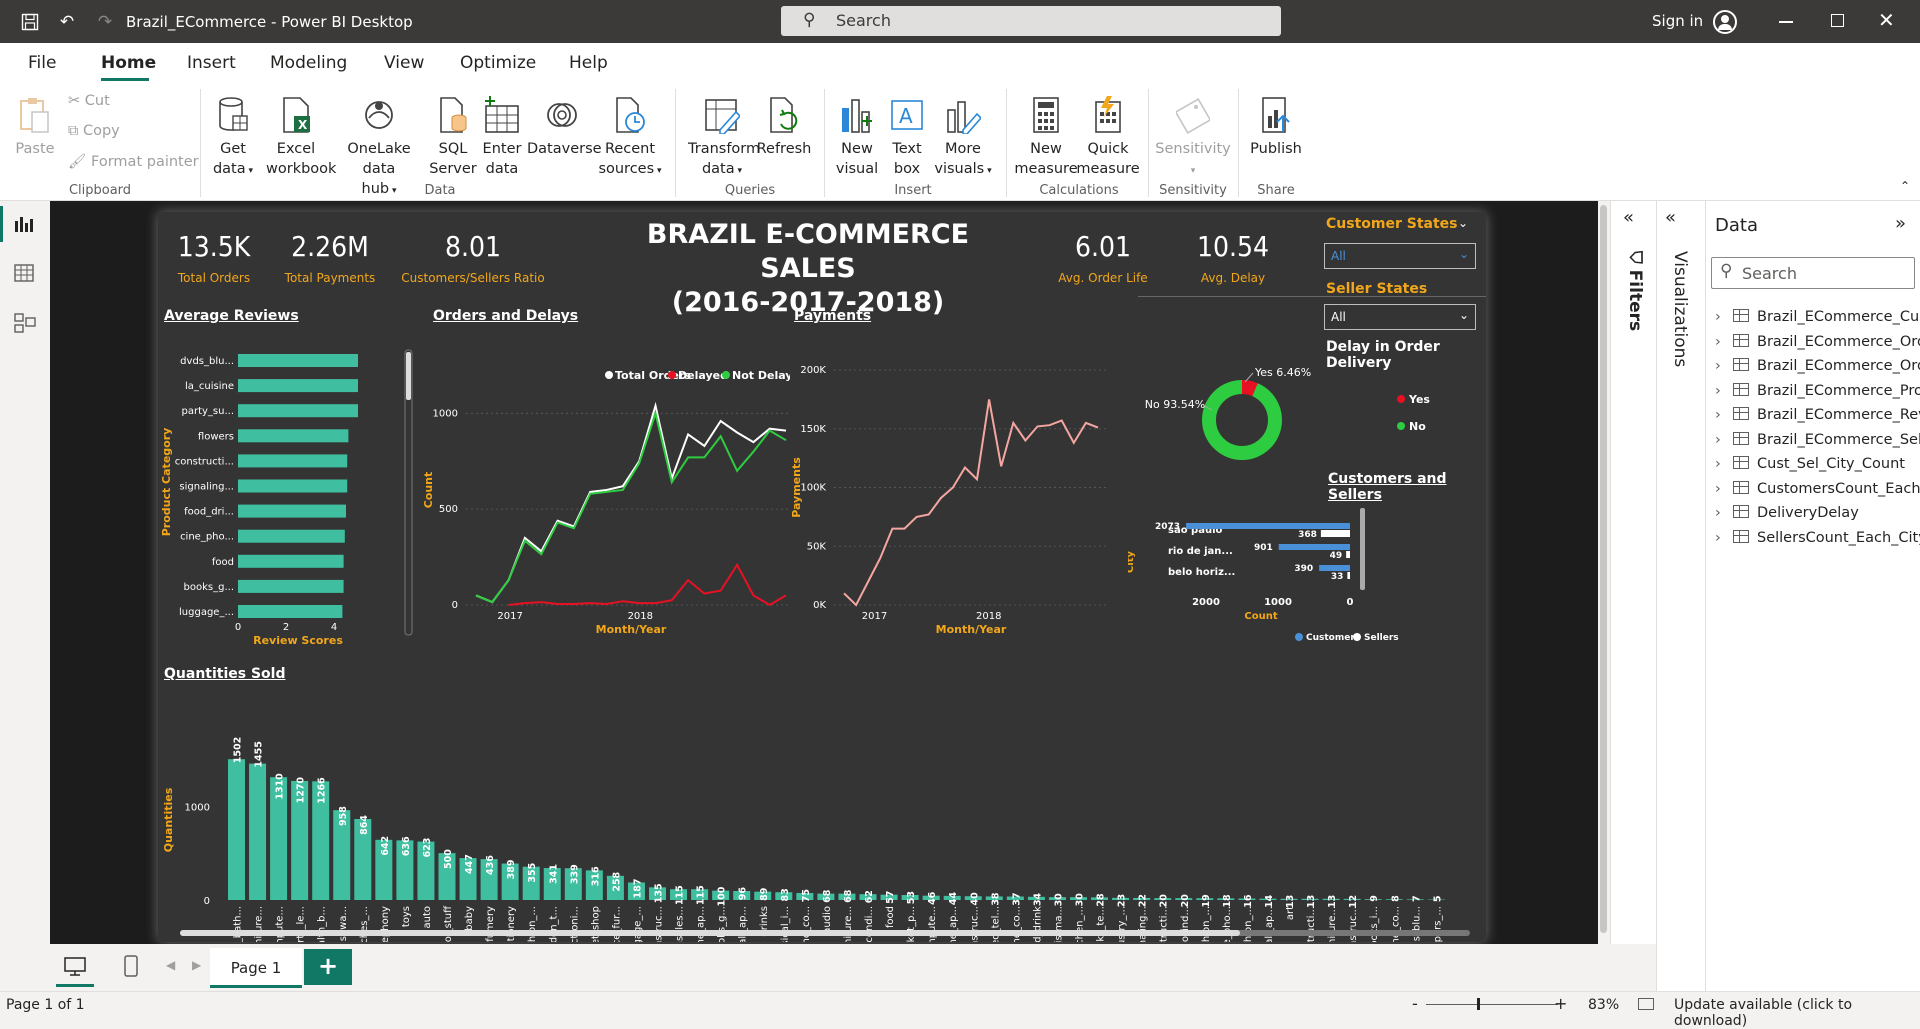 This screenshot has width=1920, height=1029. Describe the element at coordinates (1633, 572) in the screenshot. I see `filters-pane-collapsed: « ⛉ Filters` at that location.